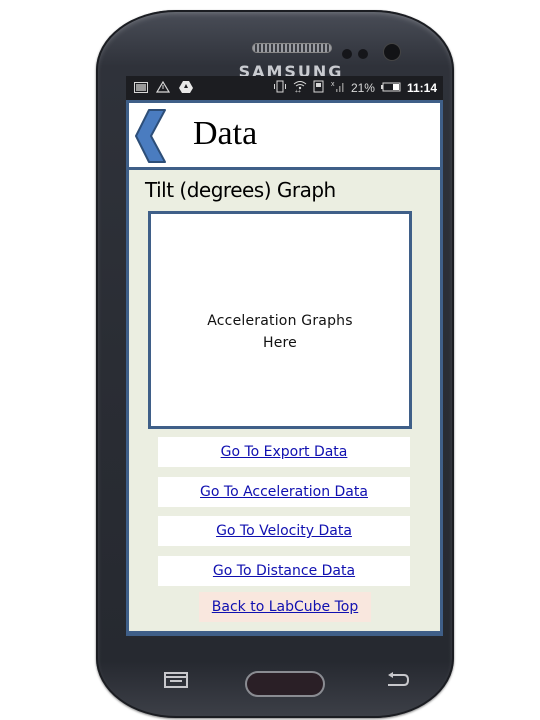  Describe the element at coordinates (285, 684) in the screenshot. I see `home-button` at that location.